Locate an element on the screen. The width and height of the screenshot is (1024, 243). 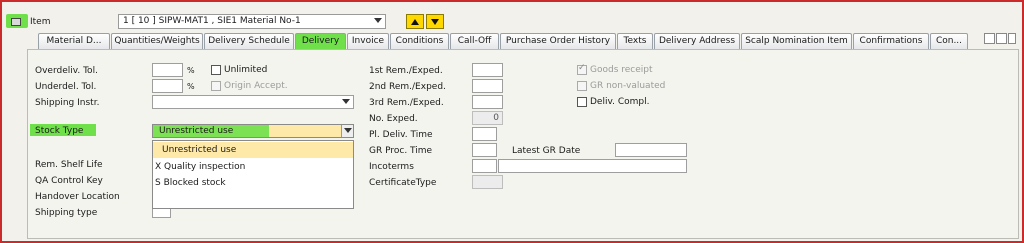
latest-gr-date-field is located at coordinates (651, 150).